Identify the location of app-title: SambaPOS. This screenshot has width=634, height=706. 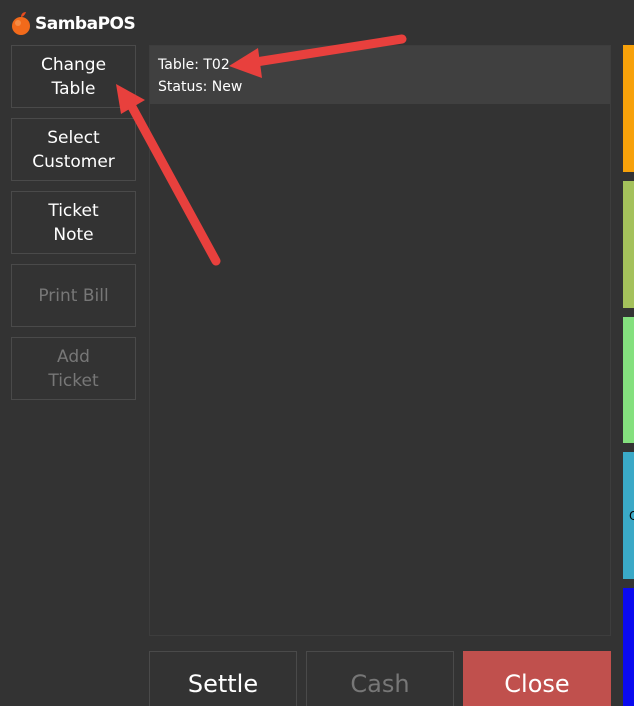
(85, 24).